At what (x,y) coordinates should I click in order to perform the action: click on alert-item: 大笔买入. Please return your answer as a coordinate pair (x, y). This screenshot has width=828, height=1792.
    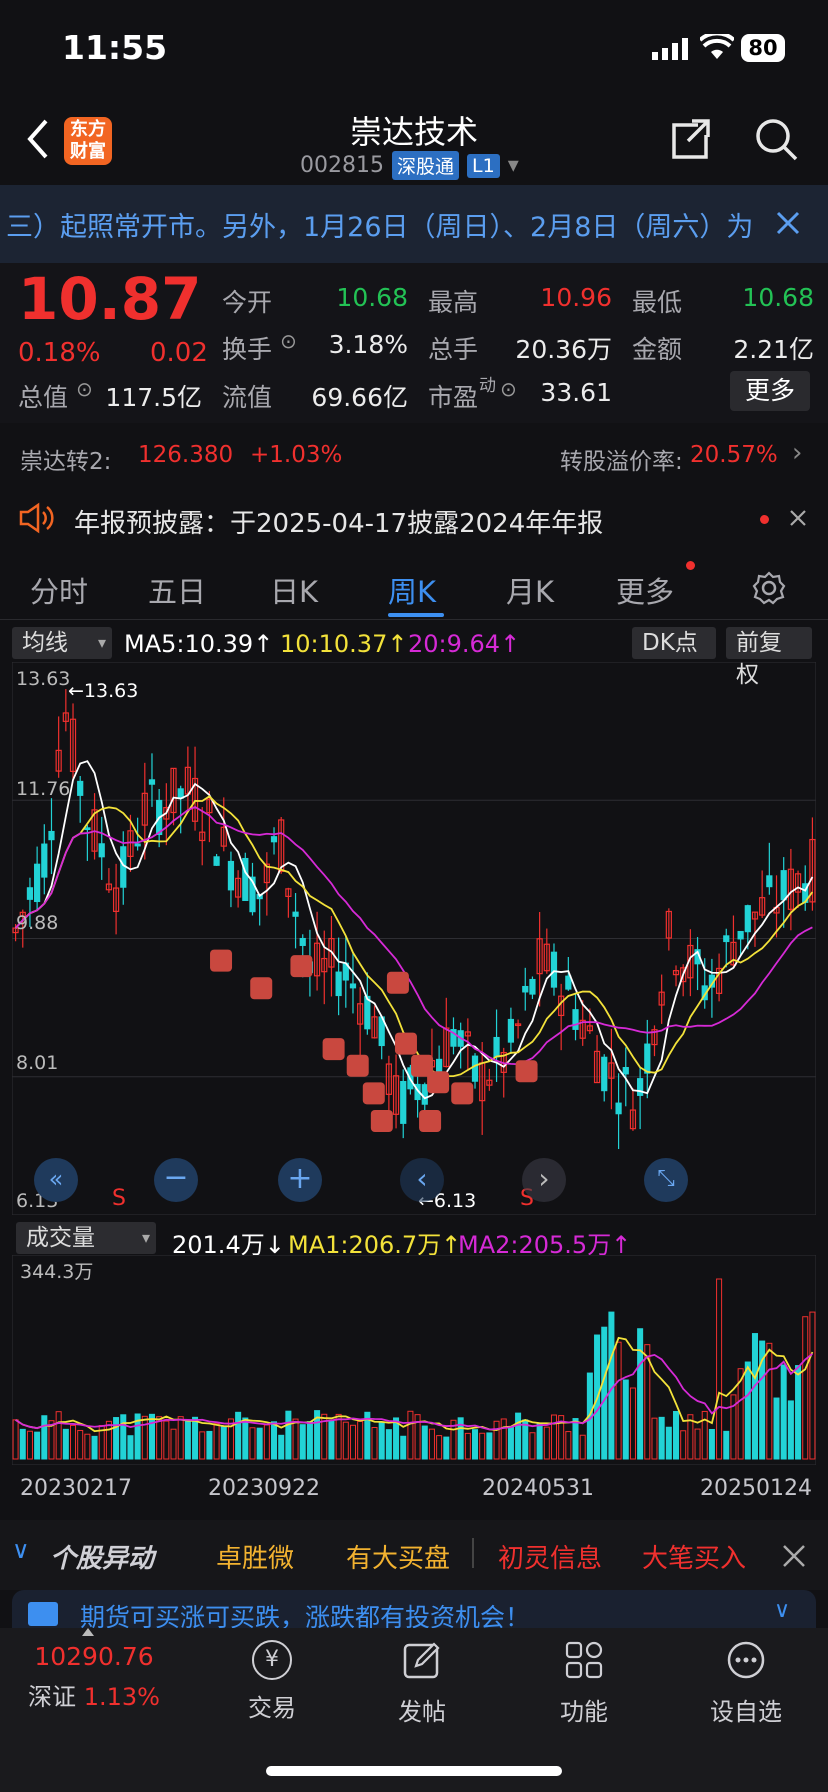
    Looking at the image, I should click on (694, 1556).